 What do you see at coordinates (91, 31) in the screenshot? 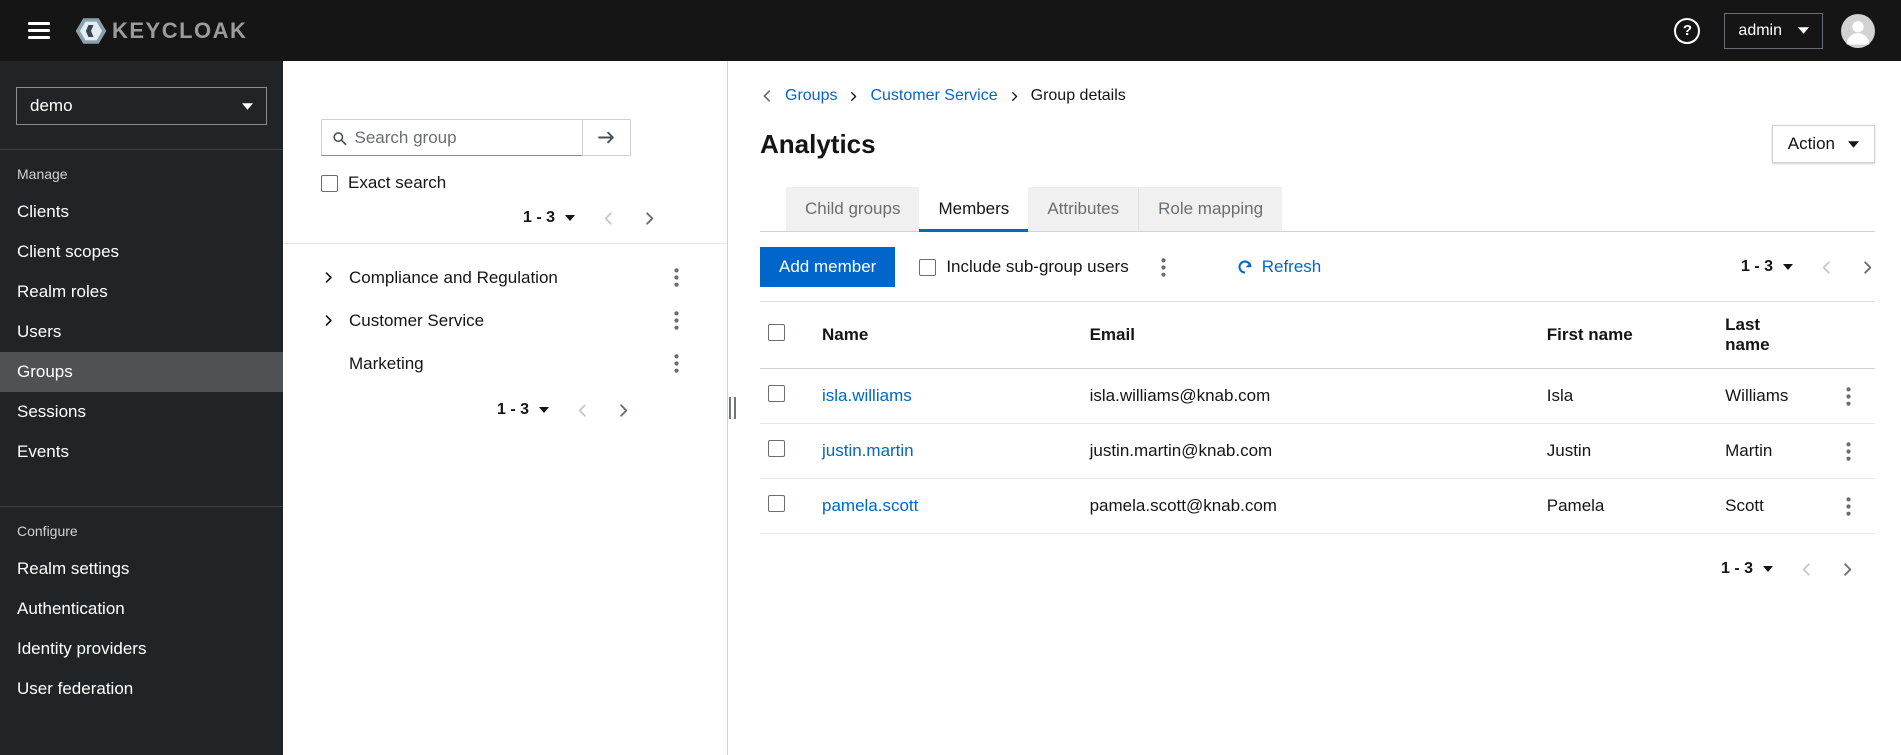
I see `keycloak-logo-icon` at bounding box center [91, 31].